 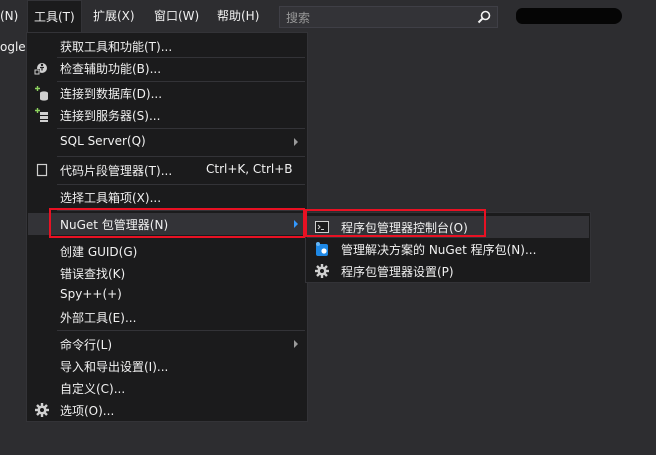 I want to click on account-redacted, so click(x=569, y=16).